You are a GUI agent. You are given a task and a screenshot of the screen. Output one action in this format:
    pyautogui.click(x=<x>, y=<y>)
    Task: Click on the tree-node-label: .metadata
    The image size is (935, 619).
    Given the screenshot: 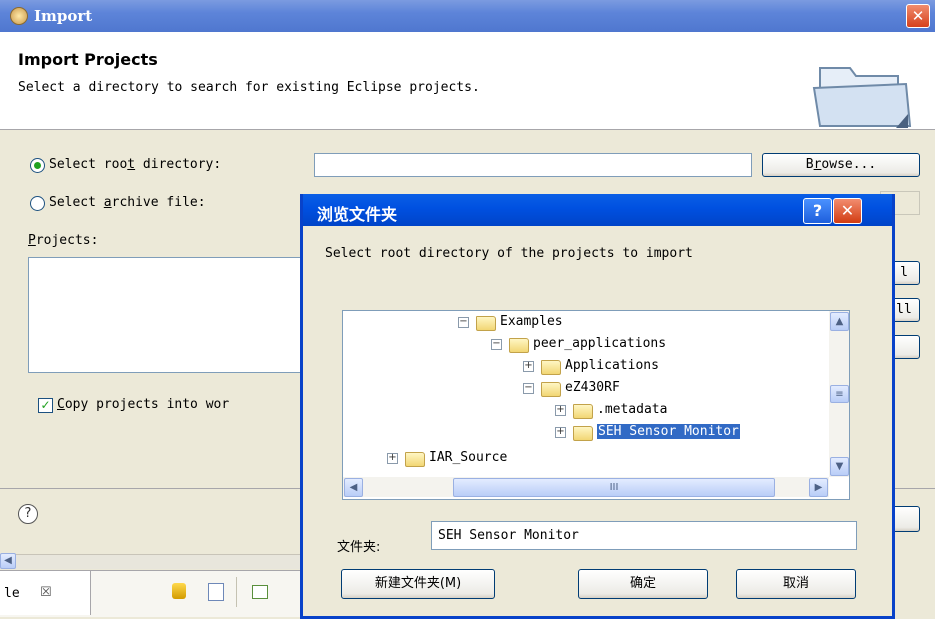 What is the action you would take?
    pyautogui.click(x=632, y=409)
    